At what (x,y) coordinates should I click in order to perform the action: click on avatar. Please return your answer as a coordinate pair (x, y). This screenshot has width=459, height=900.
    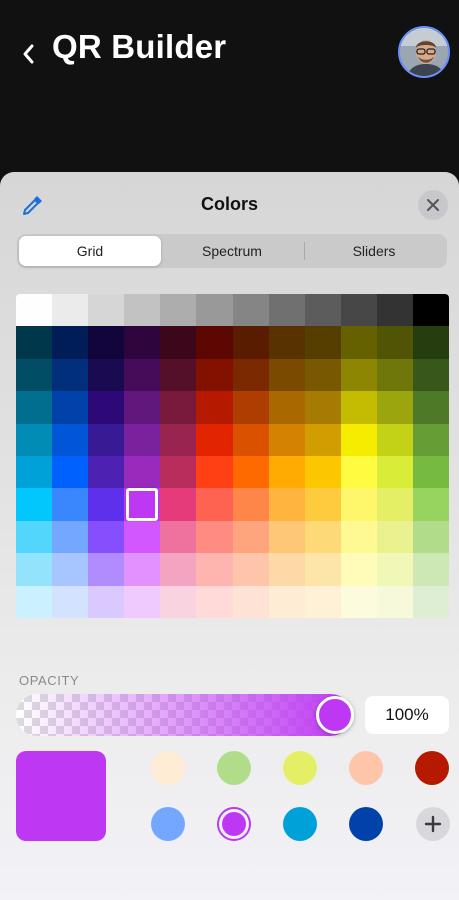
    Looking at the image, I should click on (424, 52).